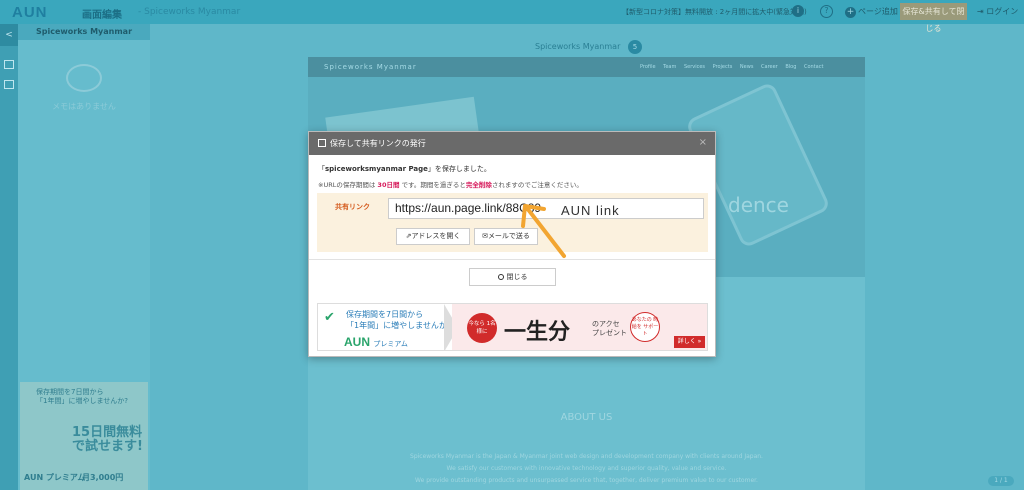 This screenshot has width=1024, height=490. Describe the element at coordinates (478, 185) in the screenshot. I see `retention-delete: 完全削除` at that location.